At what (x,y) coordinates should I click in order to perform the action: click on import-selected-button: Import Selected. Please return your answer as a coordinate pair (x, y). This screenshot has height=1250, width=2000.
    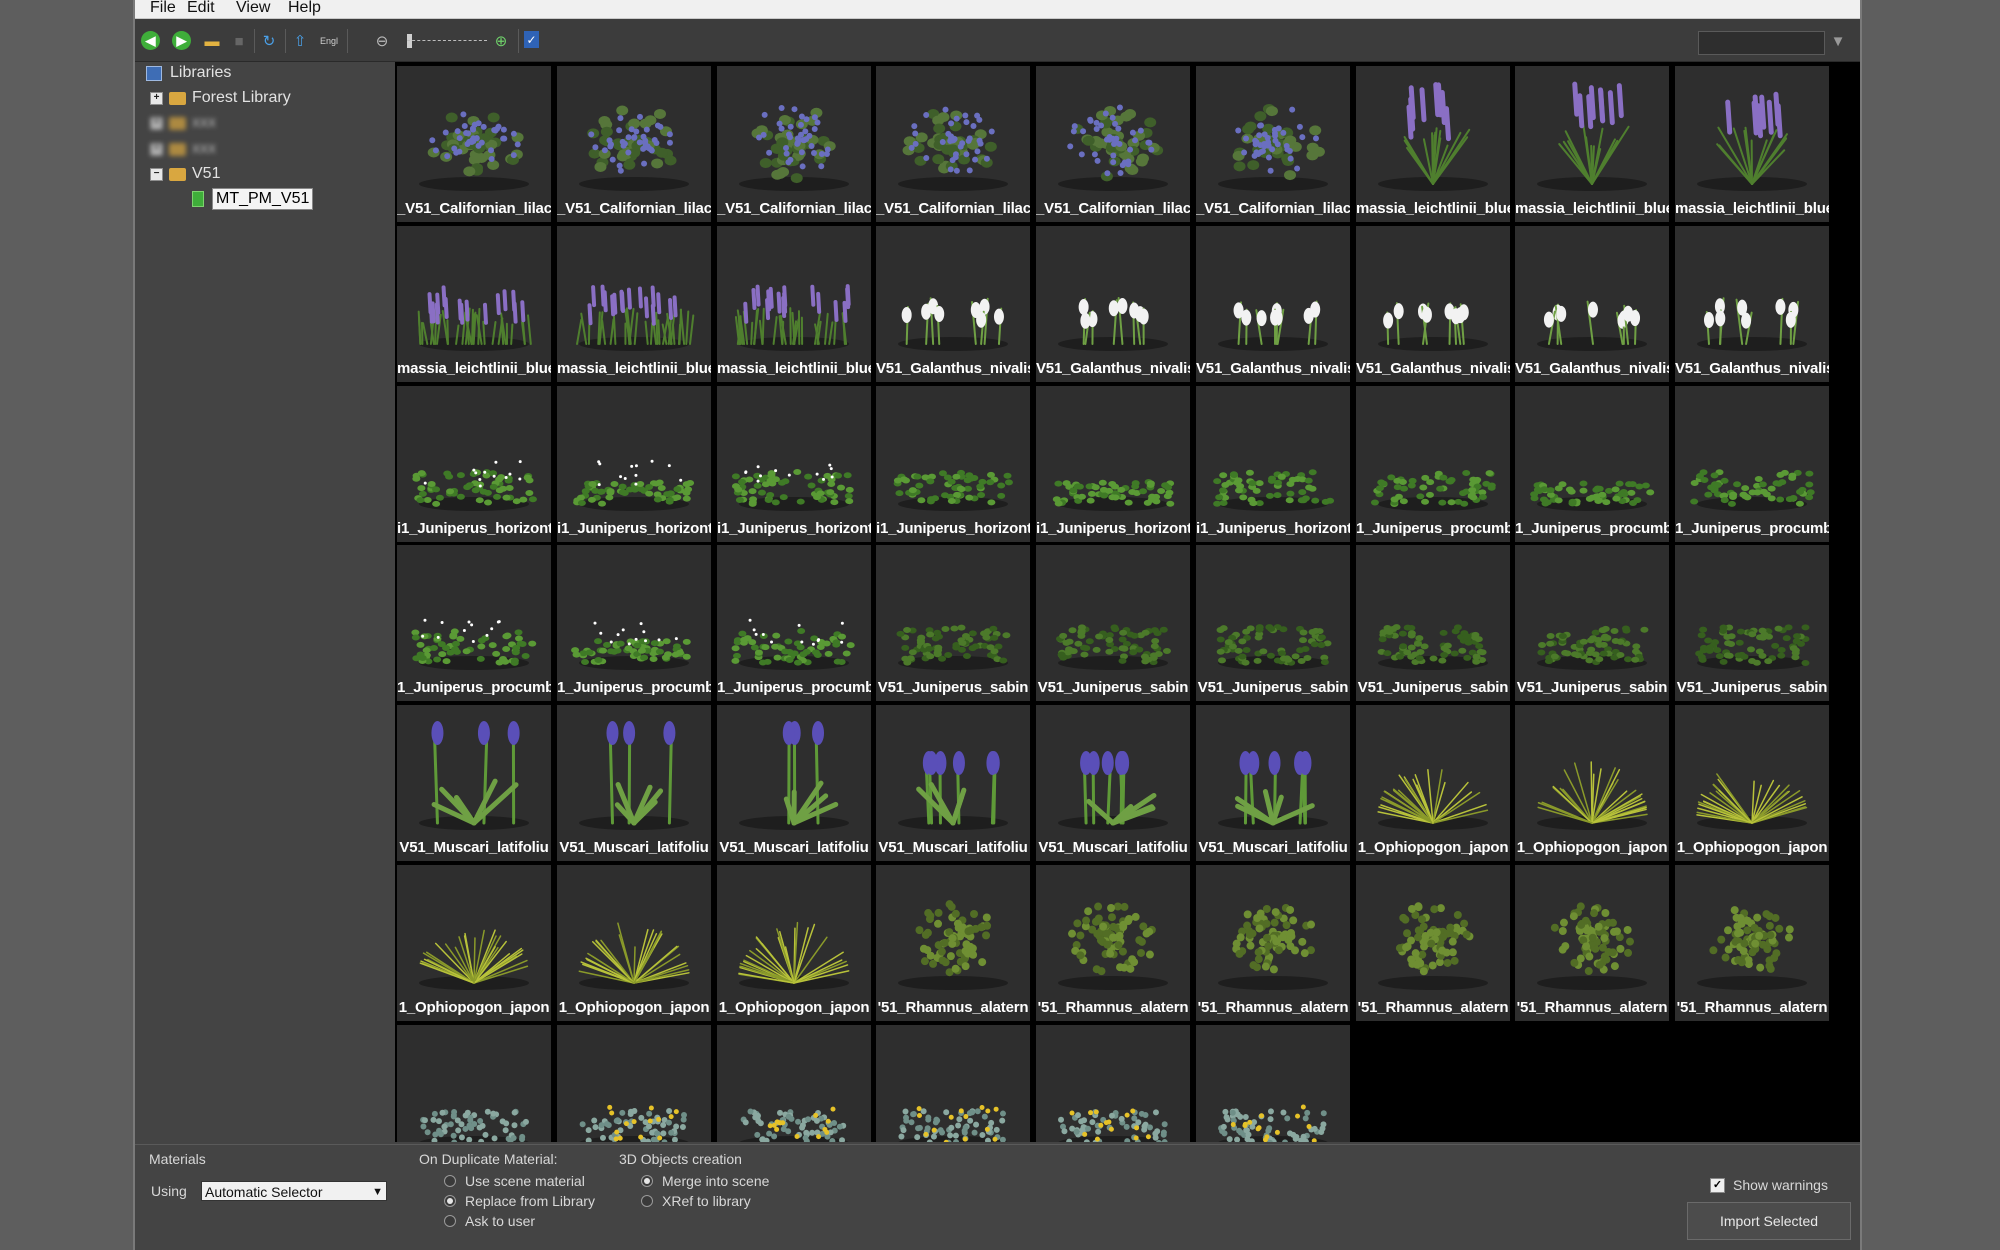
    Looking at the image, I should click on (1769, 1221).